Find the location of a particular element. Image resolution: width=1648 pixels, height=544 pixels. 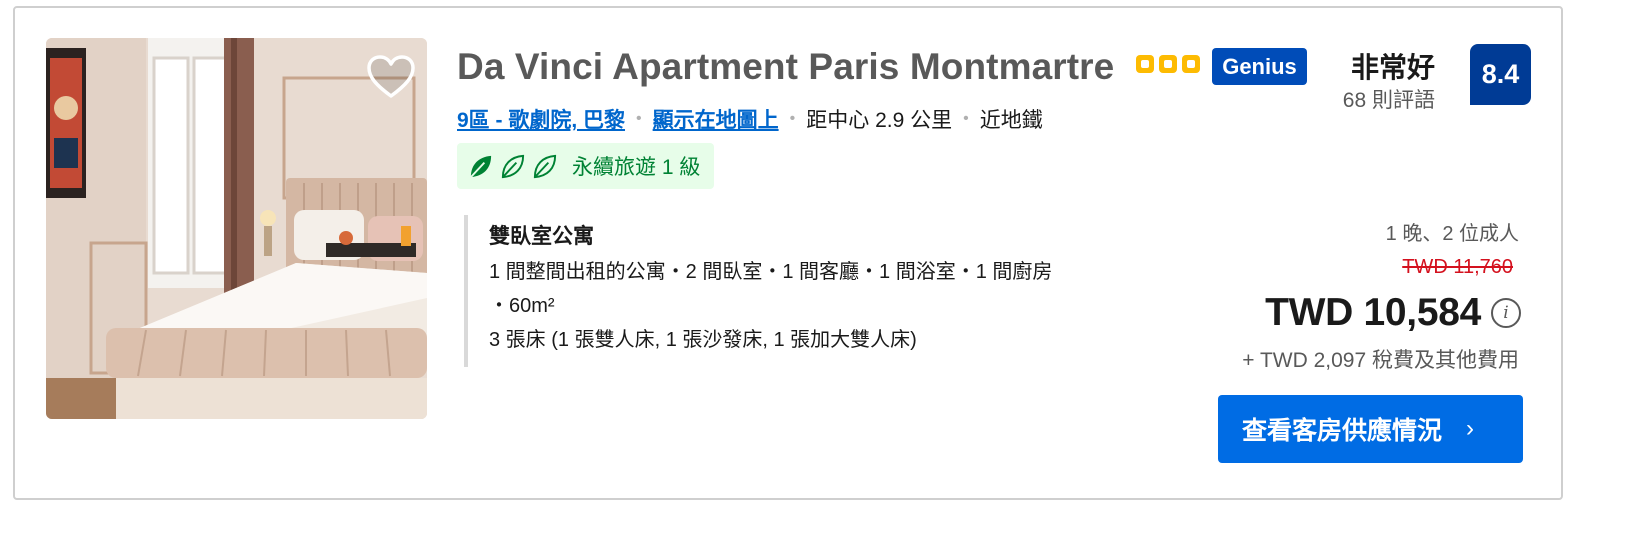

sustainability-badge: 永續旅遊 1 級 is located at coordinates (585, 166).